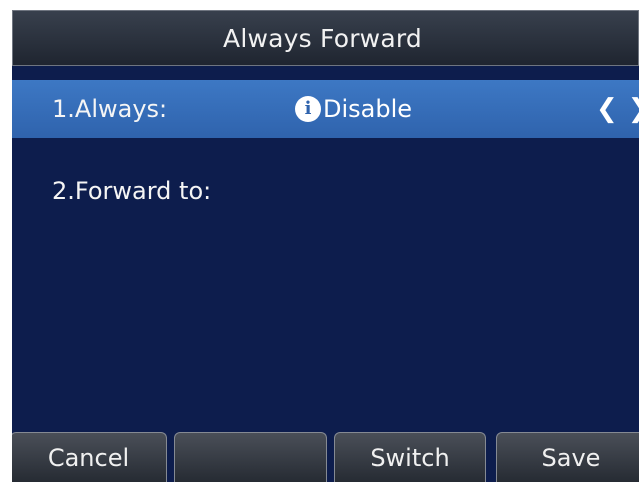 Image resolution: width=639 pixels, height=482 pixels. Describe the element at coordinates (567, 457) in the screenshot. I see `save-softkey: Save` at that location.